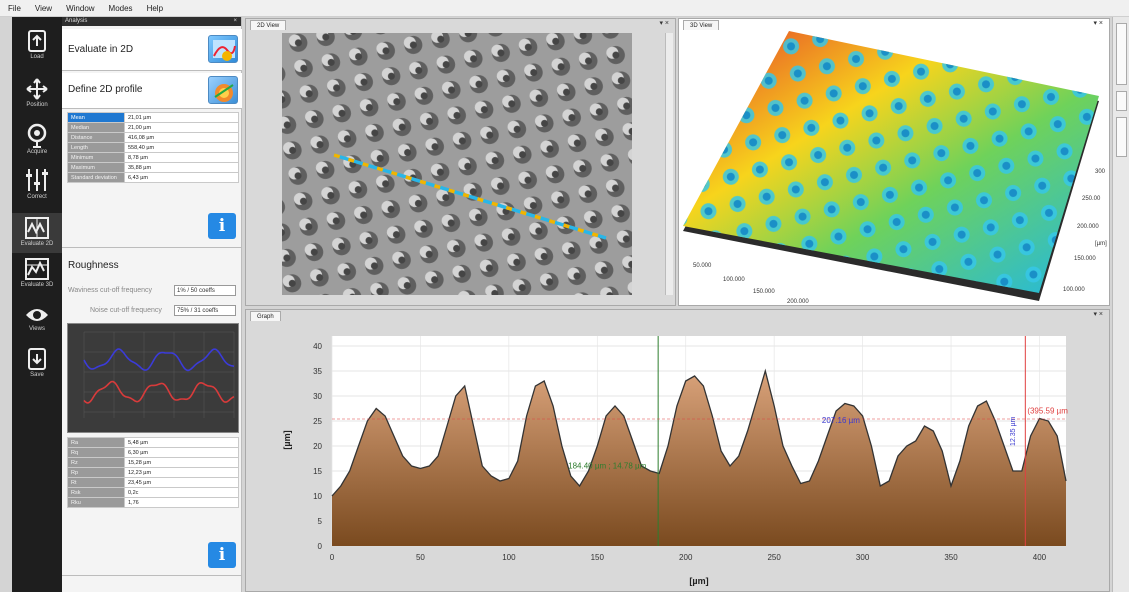 The image size is (1129, 592). Describe the element at coordinates (76, 21) in the screenshot. I see `panel-title: Analysis` at that location.